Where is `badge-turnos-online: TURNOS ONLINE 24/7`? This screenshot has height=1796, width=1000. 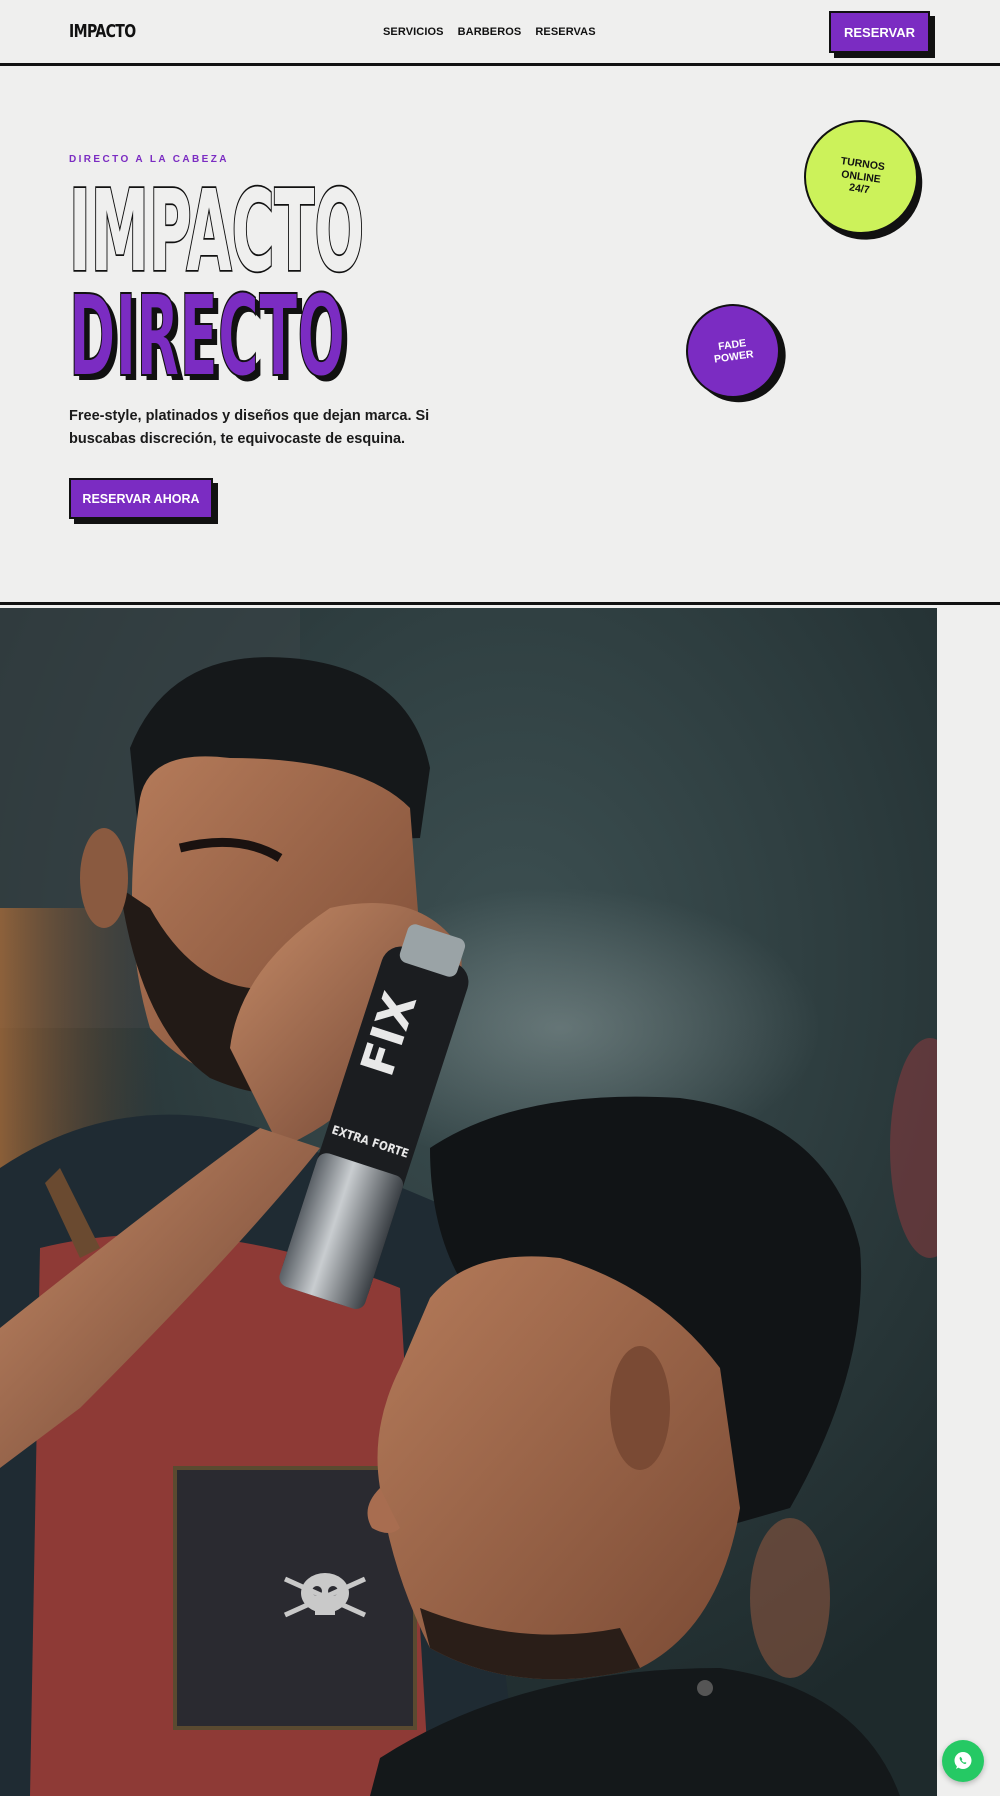 badge-turnos-online: TURNOS ONLINE 24/7 is located at coordinates (861, 177).